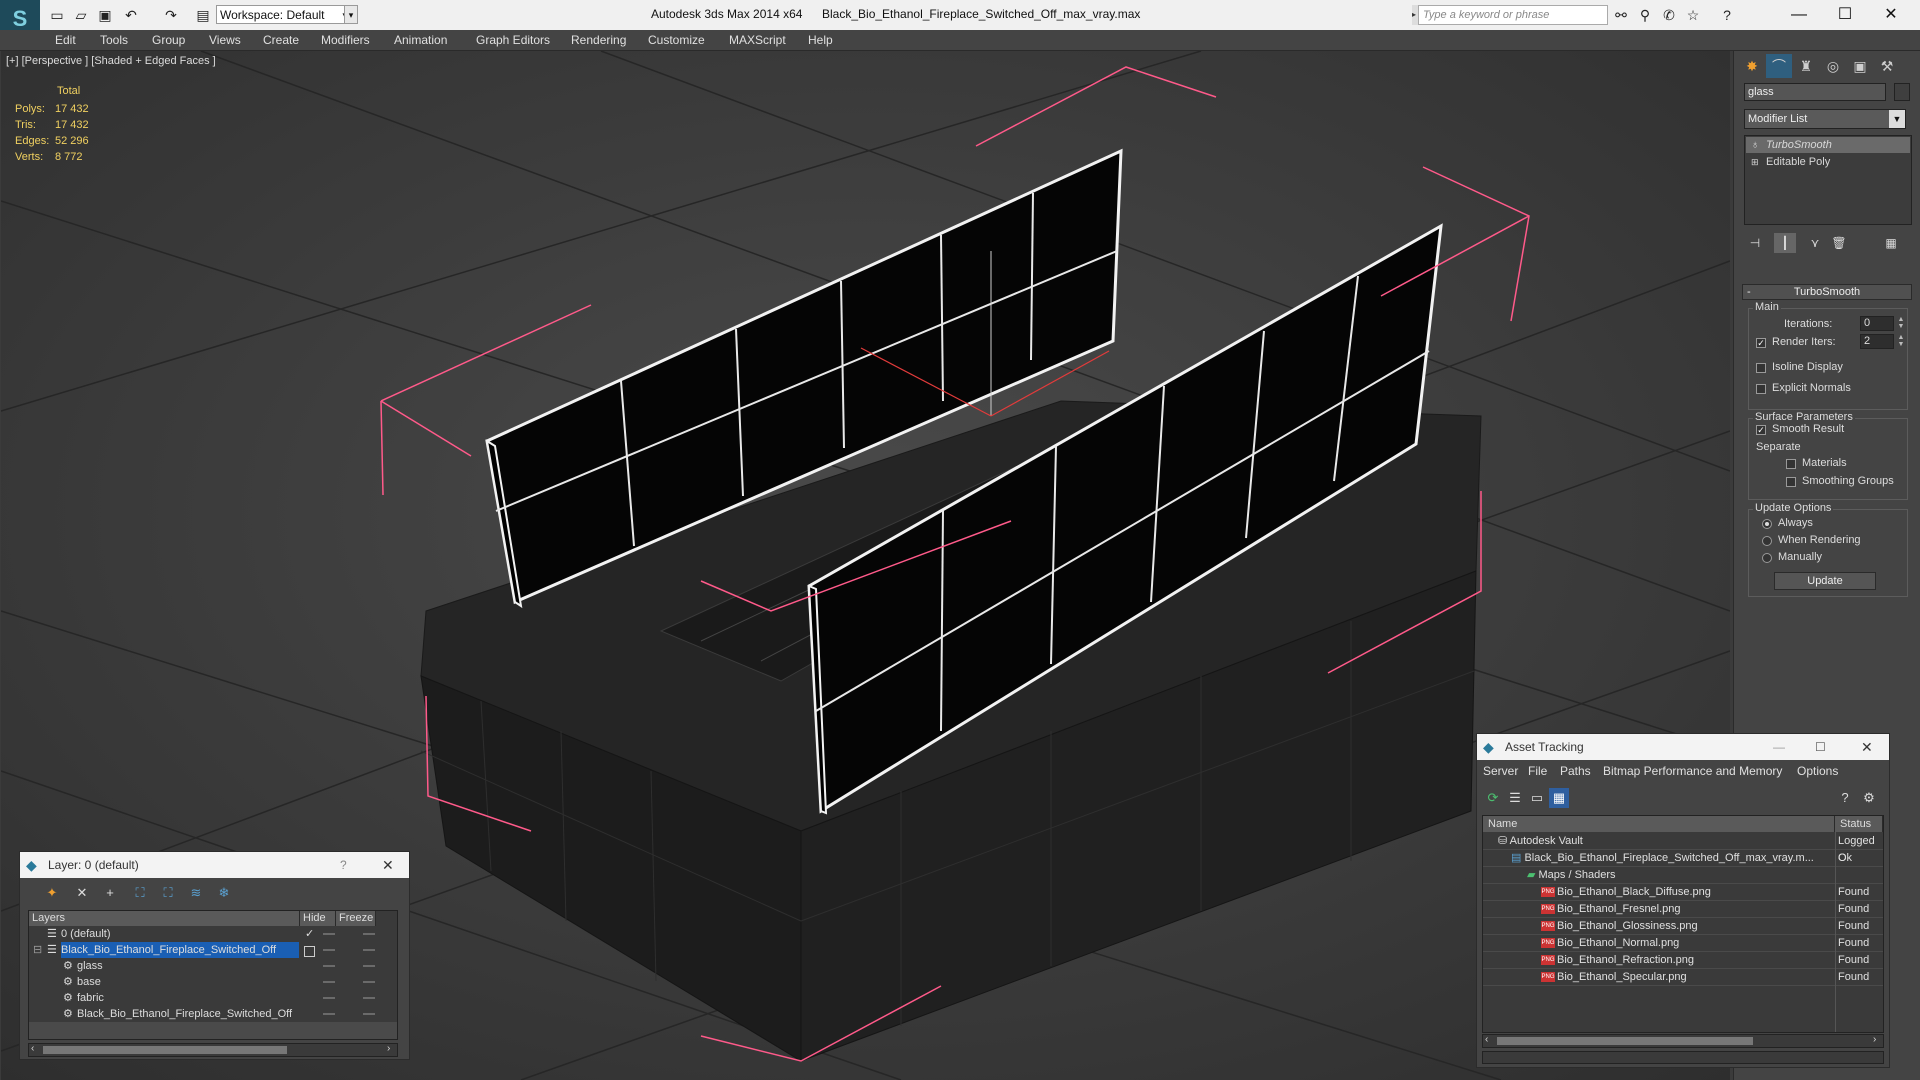  What do you see at coordinates (1752, 66) in the screenshot?
I see `create-tab-icon: ✸` at bounding box center [1752, 66].